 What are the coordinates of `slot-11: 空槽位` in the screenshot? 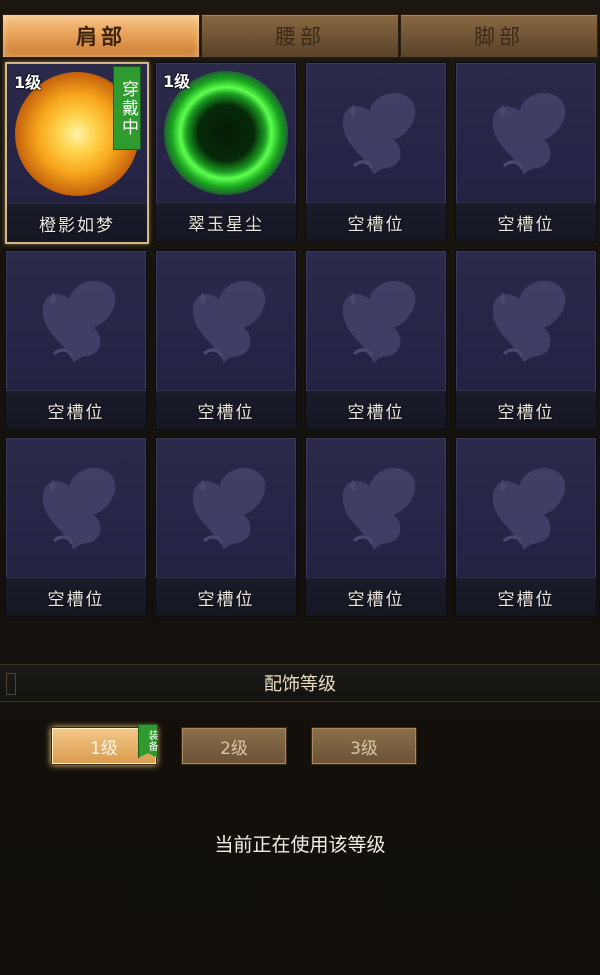 It's located at (376, 527).